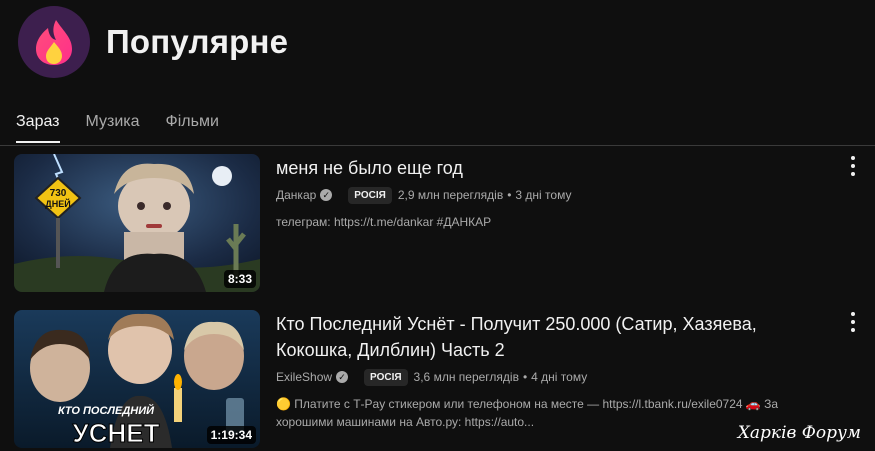 This screenshot has height=451, width=875. Describe the element at coordinates (556, 168) in the screenshot. I see `video-title: меня не было еще год` at that location.